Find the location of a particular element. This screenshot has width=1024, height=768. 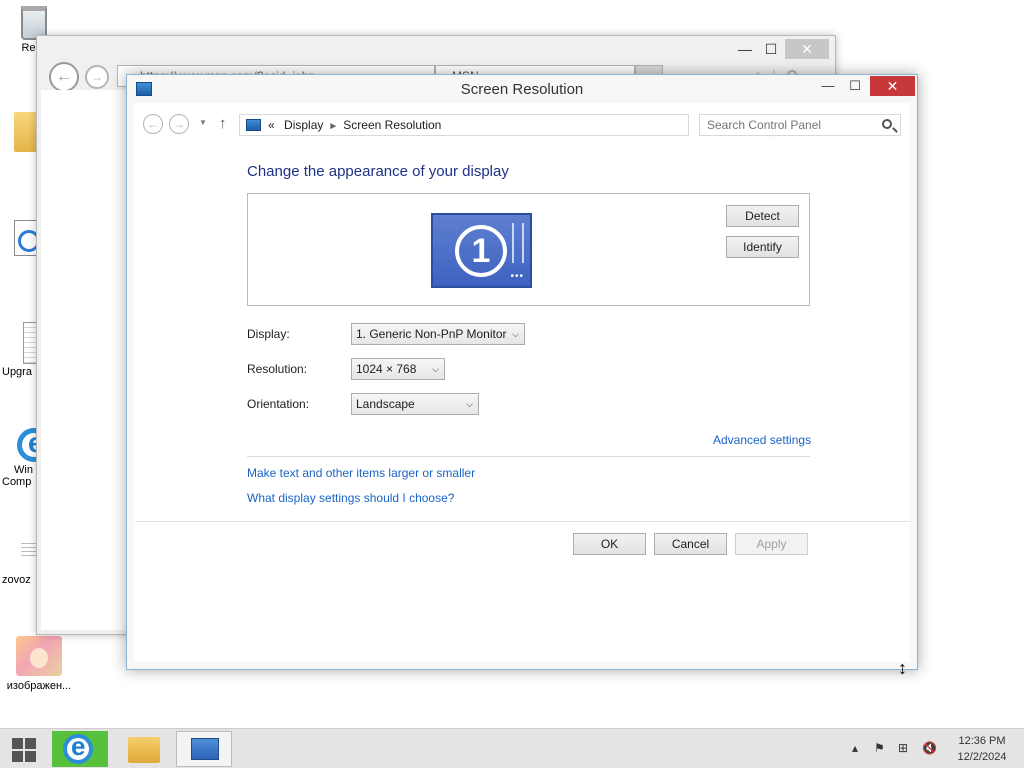

taskbar: ▴ ⚑ ⊞ 🔇 12:36 PM 12/2/2024 is located at coordinates (512, 748).